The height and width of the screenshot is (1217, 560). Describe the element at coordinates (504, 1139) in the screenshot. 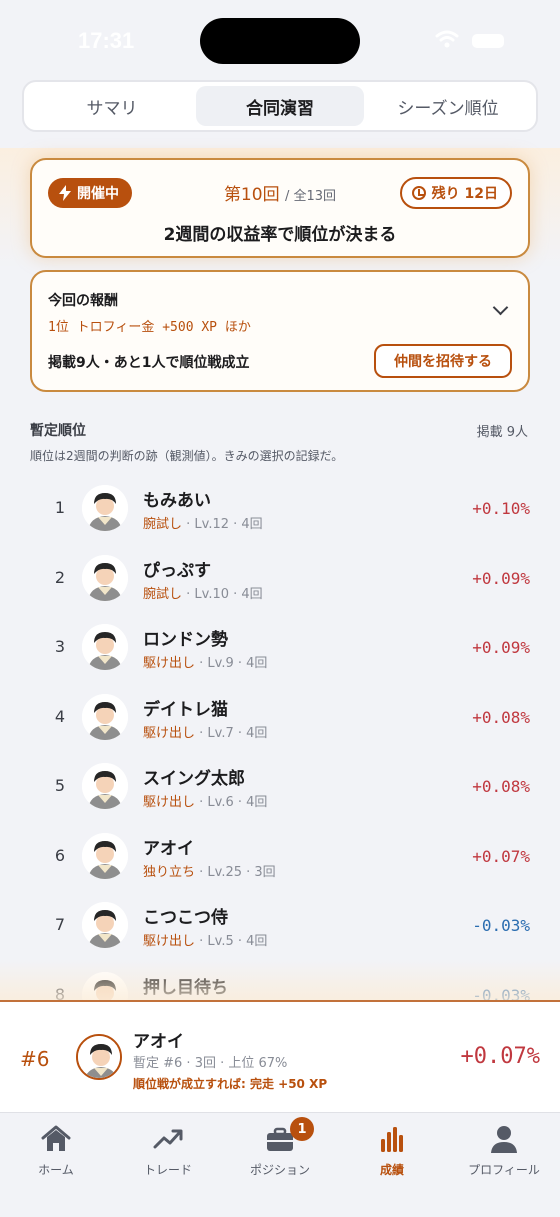

I see `person-icon` at that location.